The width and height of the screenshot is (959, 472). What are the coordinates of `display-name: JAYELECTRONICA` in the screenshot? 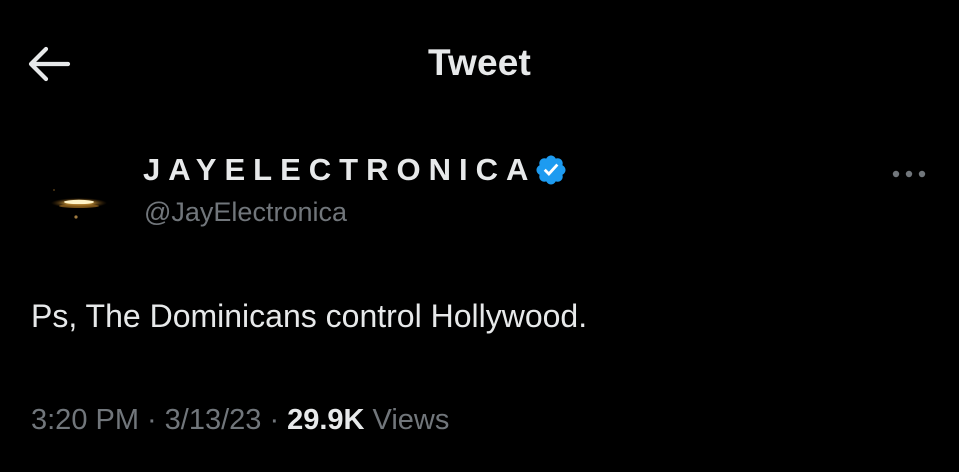 It's located at (340, 169).